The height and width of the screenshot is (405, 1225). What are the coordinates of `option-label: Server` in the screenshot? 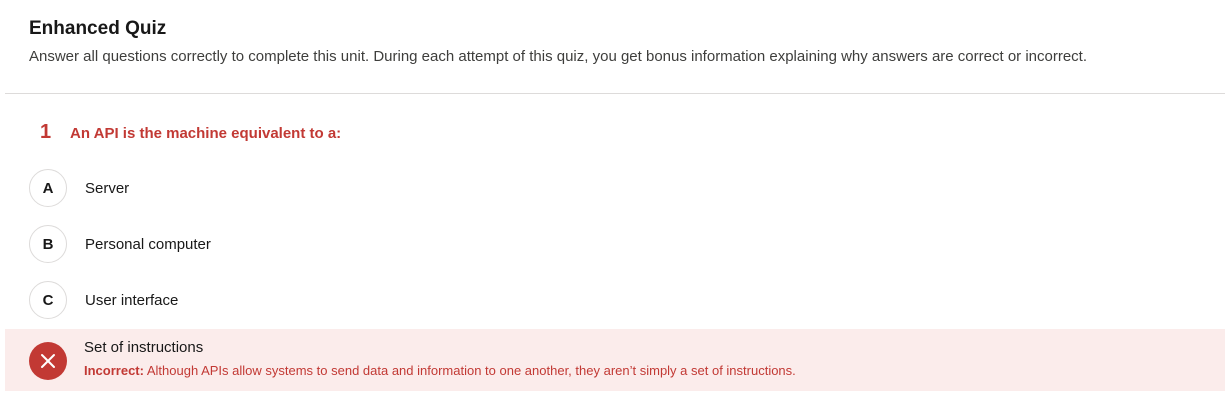 It's located at (107, 188).